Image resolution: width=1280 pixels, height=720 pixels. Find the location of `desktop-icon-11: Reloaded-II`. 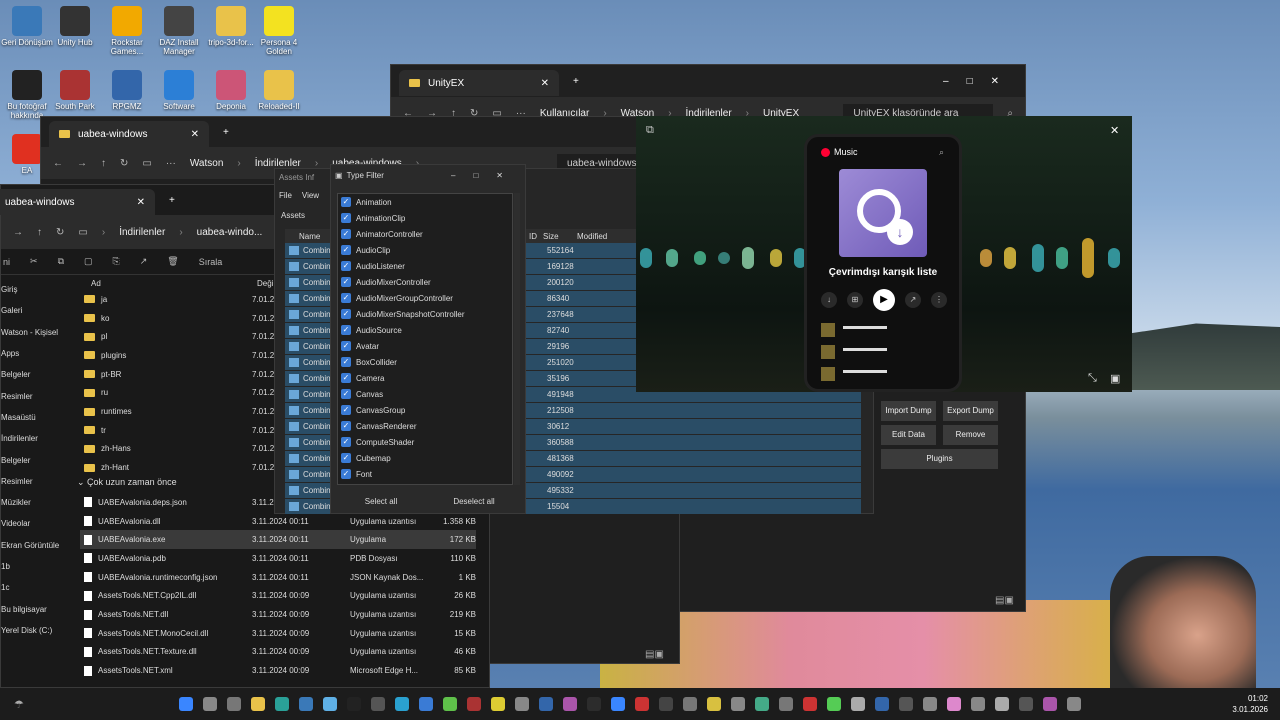

desktop-icon-11: Reloaded-II is located at coordinates (279, 90).